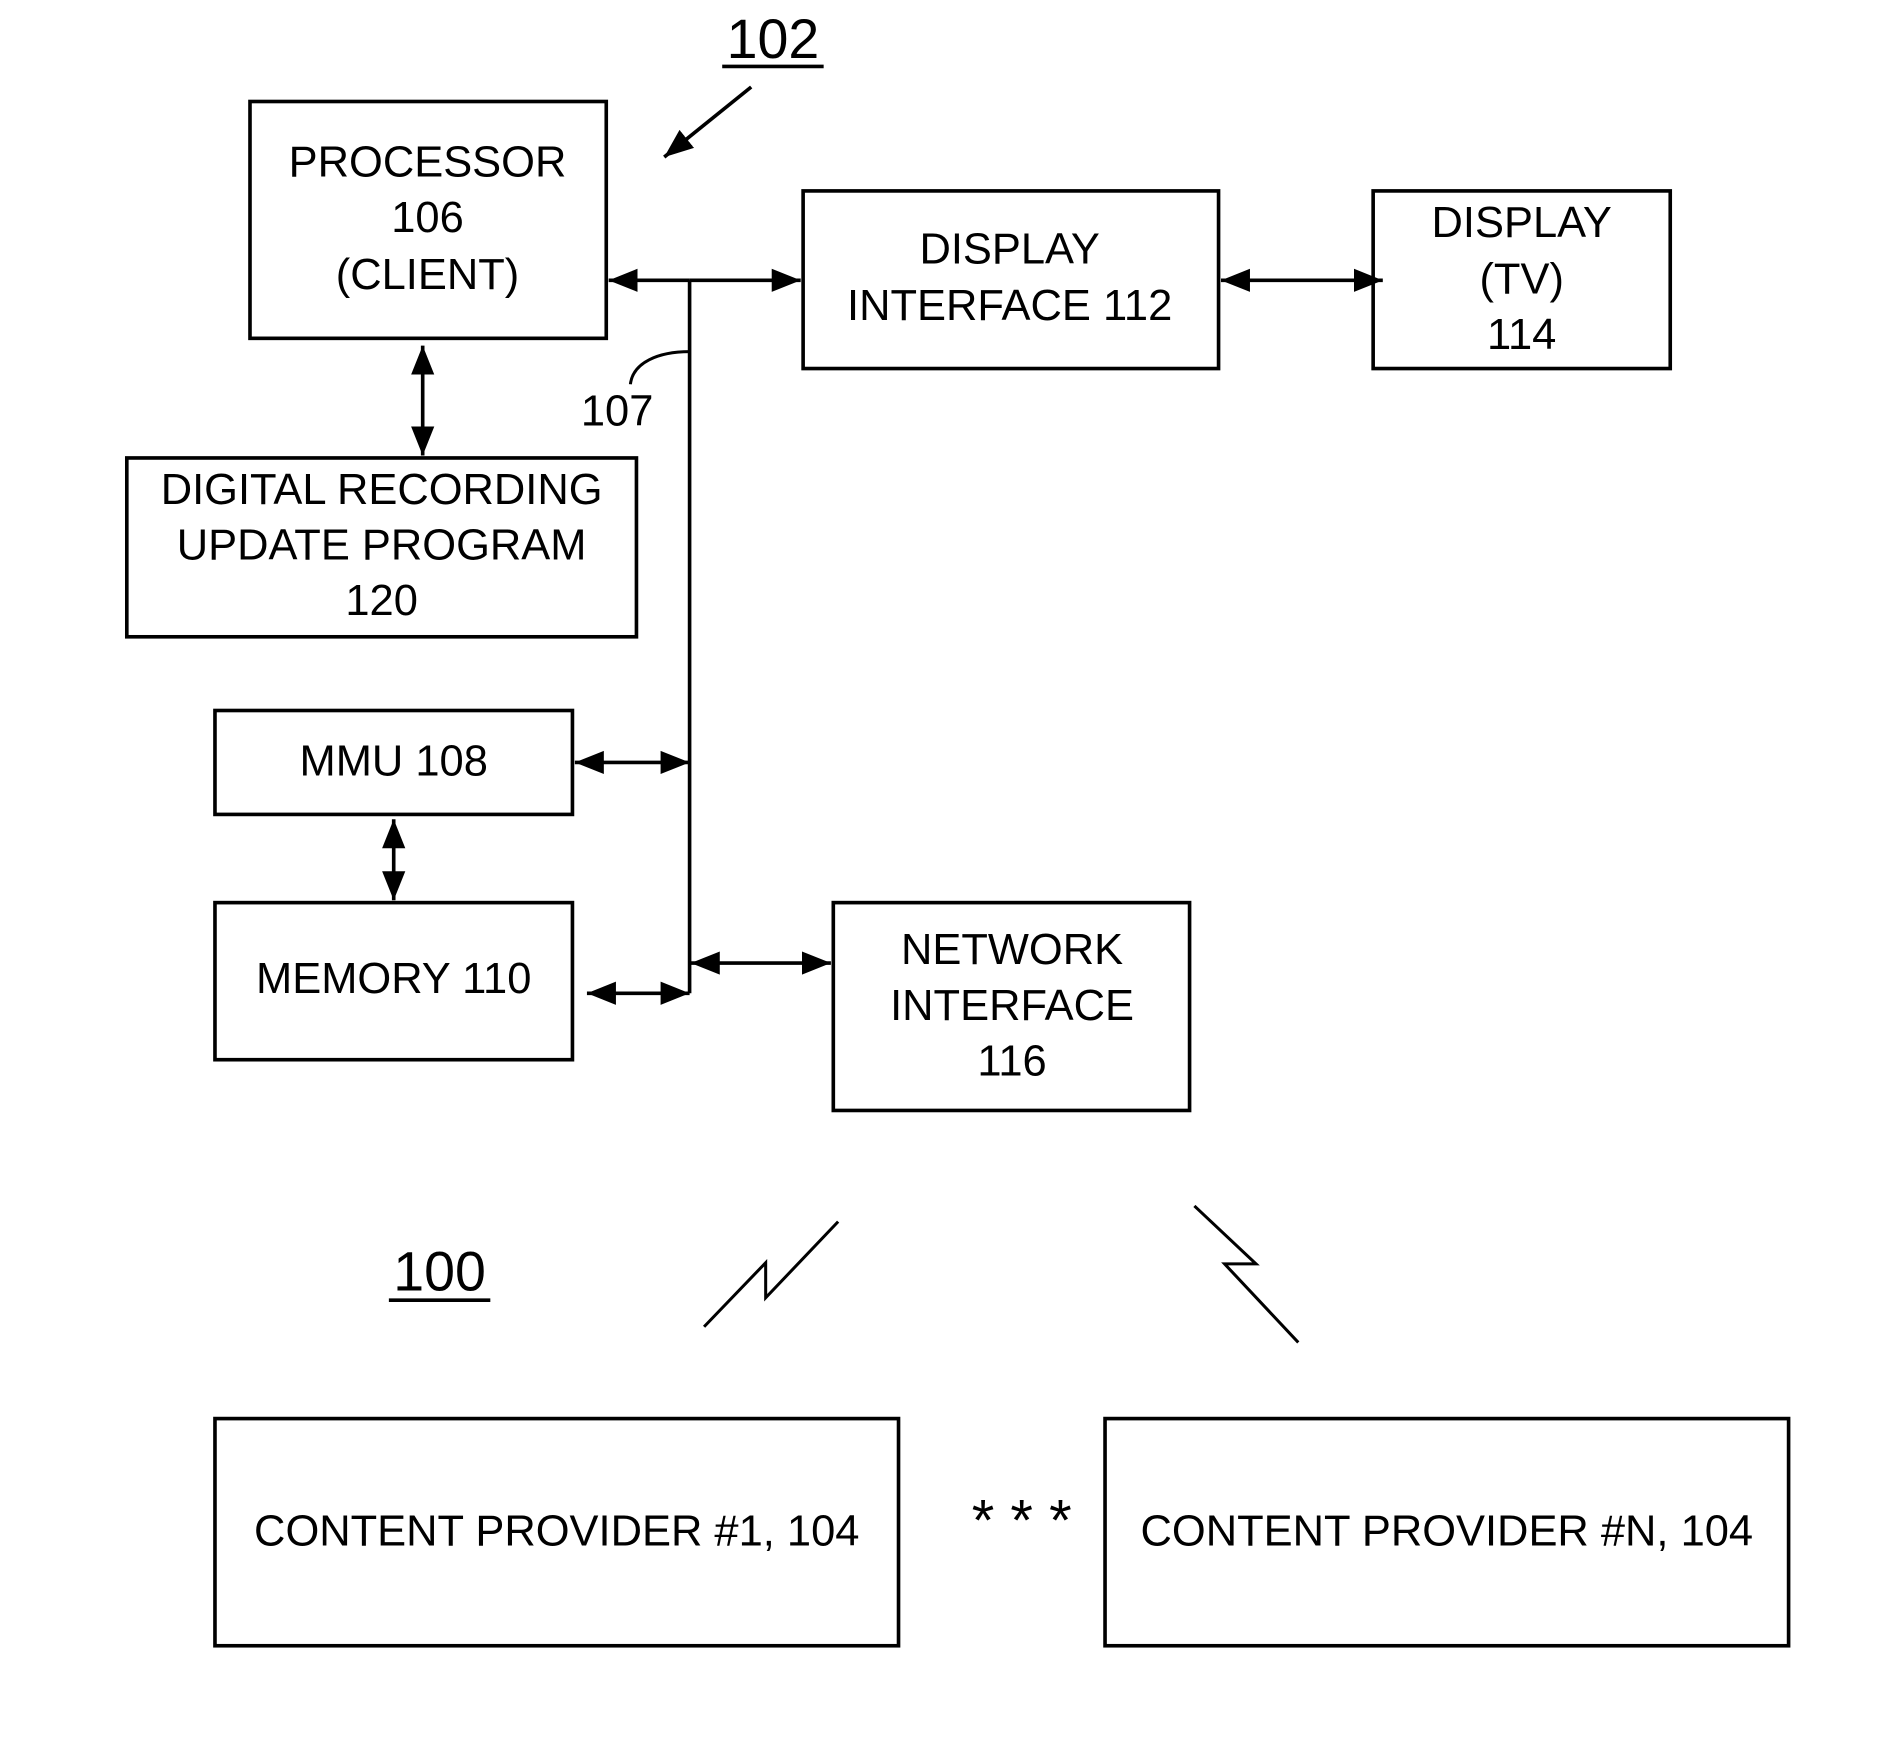 This screenshot has height=1740, width=1884. I want to click on svg-text: MMU 108, so click(394, 762).